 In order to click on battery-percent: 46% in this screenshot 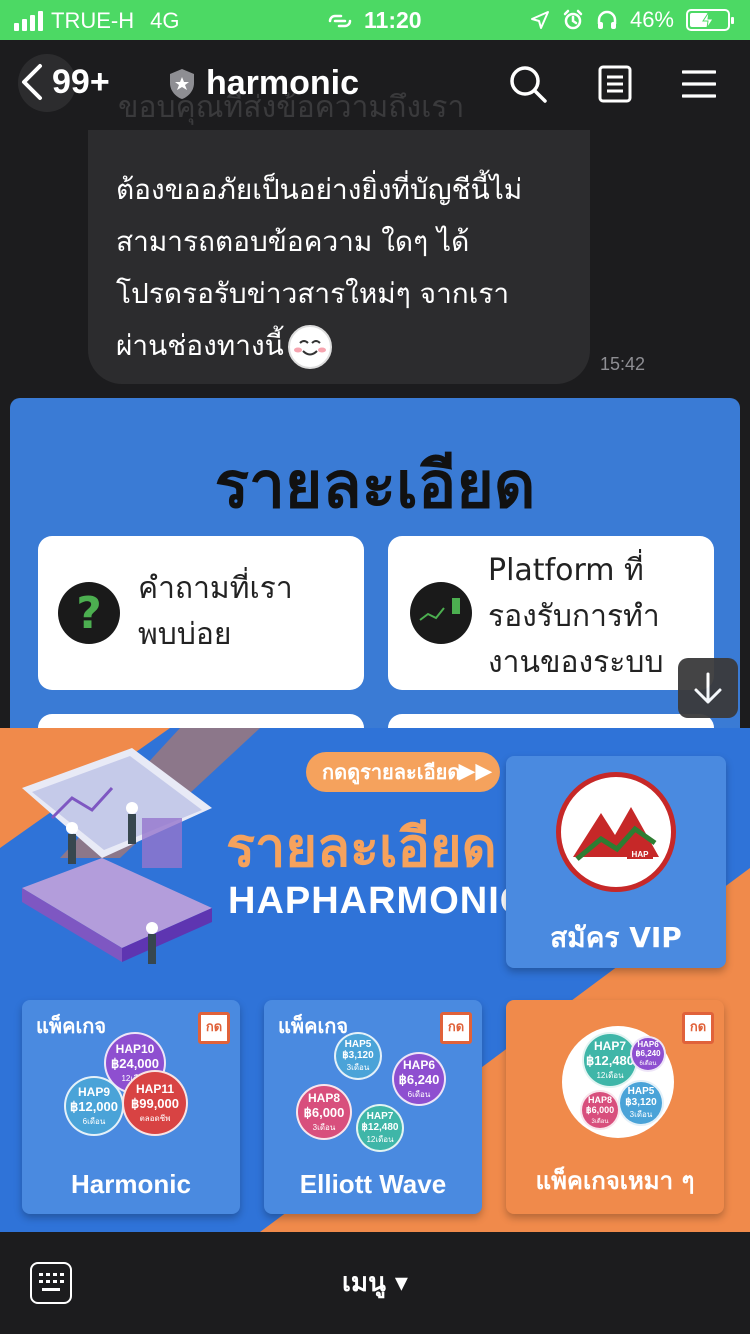, I will do `click(651, 19)`.